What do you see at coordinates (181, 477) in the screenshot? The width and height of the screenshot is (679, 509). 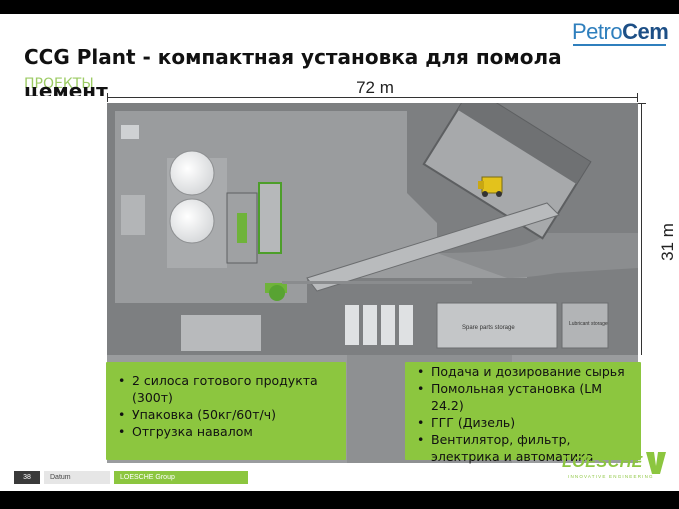 I see `footer-group: LOESCHE Group` at bounding box center [181, 477].